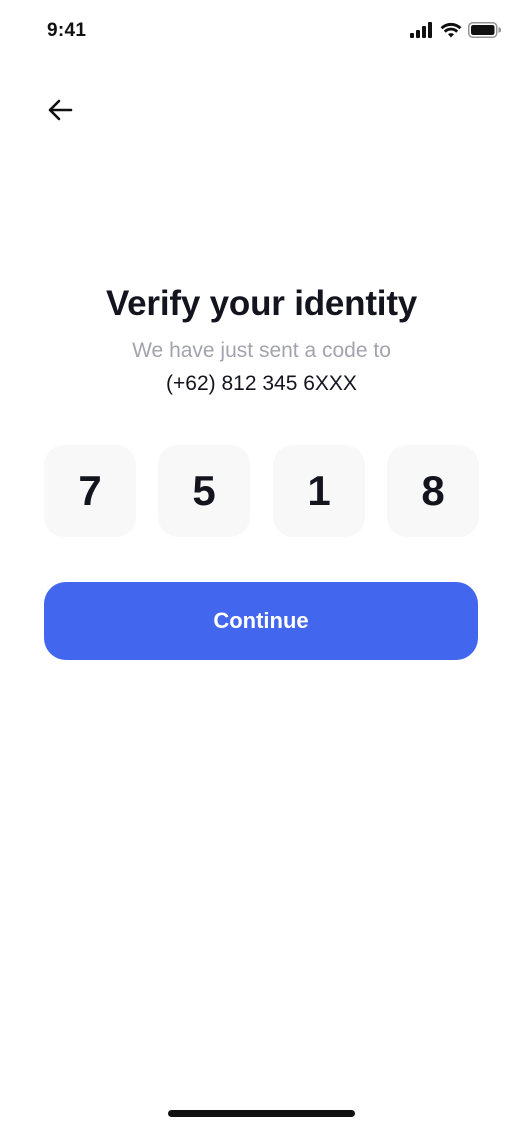 The width and height of the screenshot is (523, 1131). I want to click on status-bar: 9:41, so click(261, 33).